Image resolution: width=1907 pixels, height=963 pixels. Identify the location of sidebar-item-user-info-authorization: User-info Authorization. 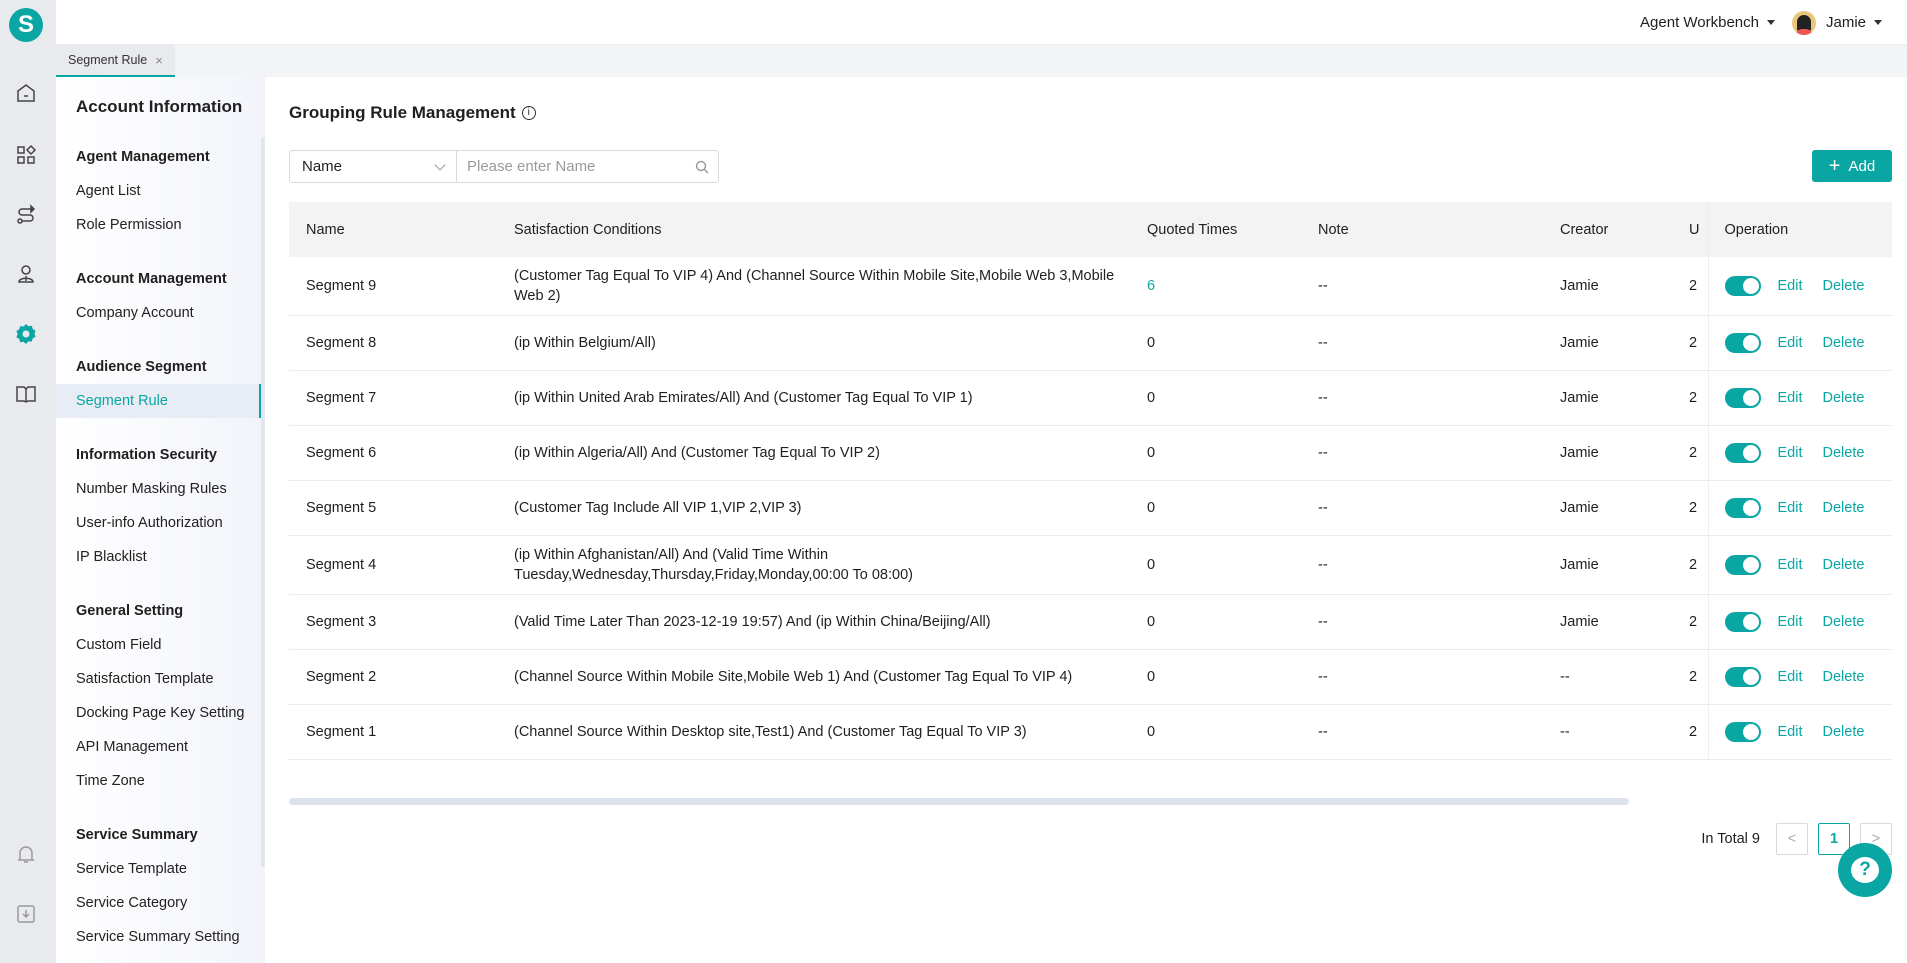
(158, 523).